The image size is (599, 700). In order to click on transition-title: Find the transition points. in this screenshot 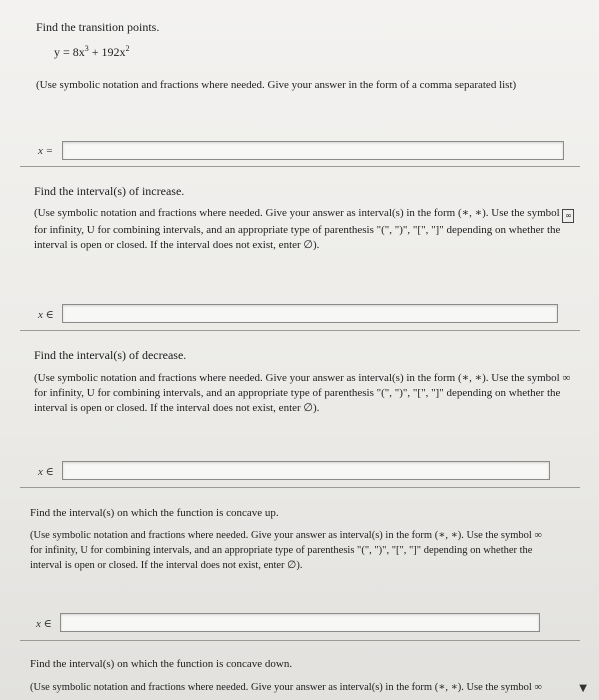, I will do `click(98, 27)`.